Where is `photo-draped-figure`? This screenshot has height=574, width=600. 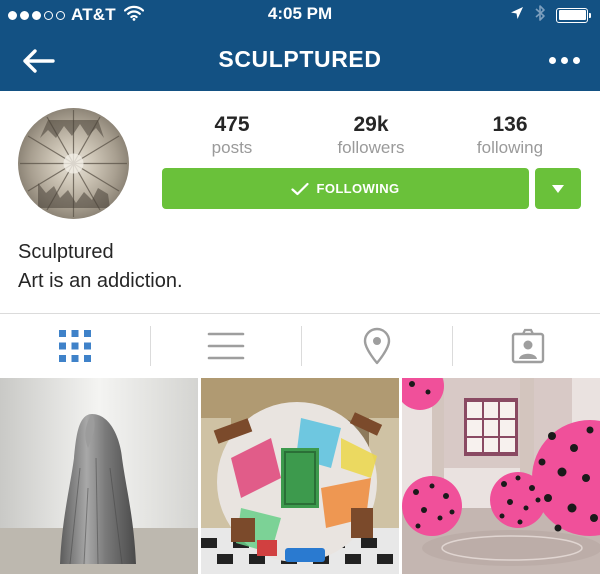 photo-draped-figure is located at coordinates (99, 476).